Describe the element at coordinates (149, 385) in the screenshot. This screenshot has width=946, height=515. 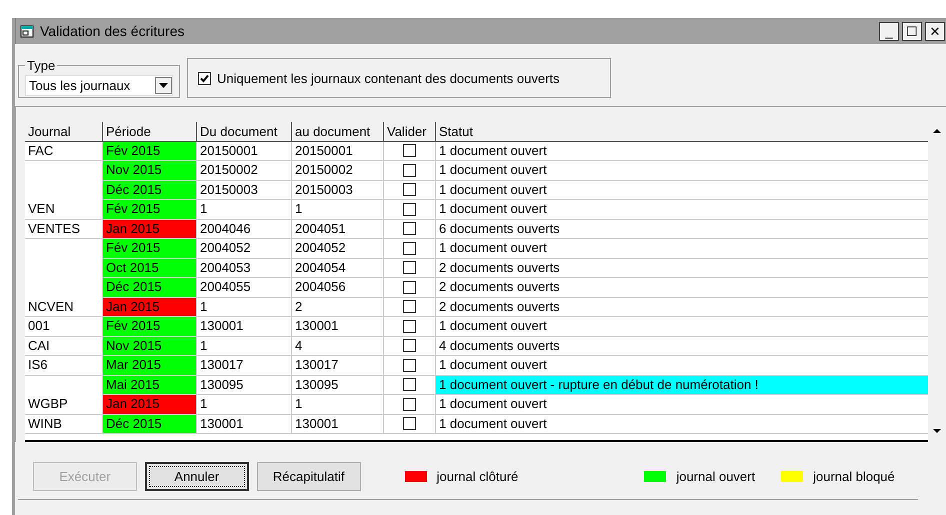
I see `table-cell: Mai 2015` at that location.